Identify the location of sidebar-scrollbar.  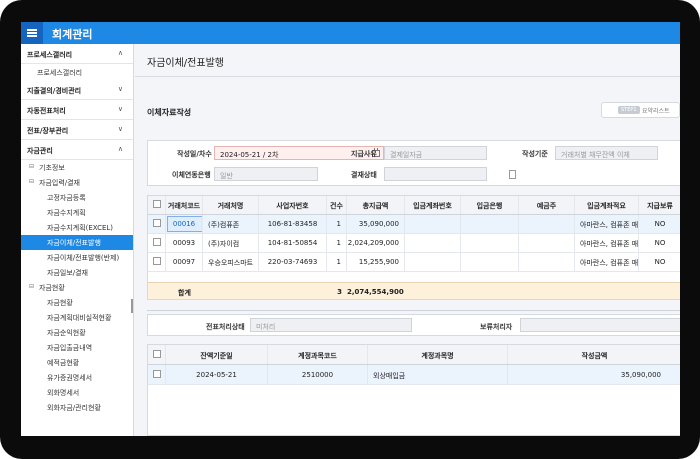
(132, 306).